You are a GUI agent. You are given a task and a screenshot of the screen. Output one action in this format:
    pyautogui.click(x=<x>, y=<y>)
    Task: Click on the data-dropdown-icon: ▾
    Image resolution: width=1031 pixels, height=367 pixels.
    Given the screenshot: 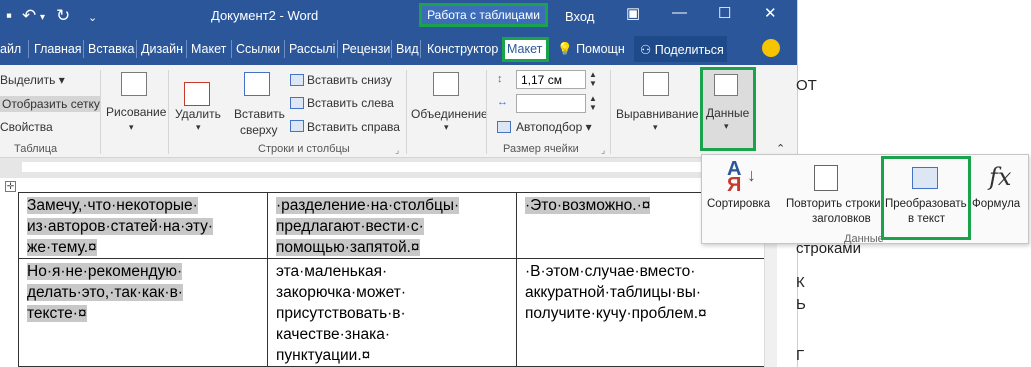 What is the action you would take?
    pyautogui.click(x=726, y=126)
    